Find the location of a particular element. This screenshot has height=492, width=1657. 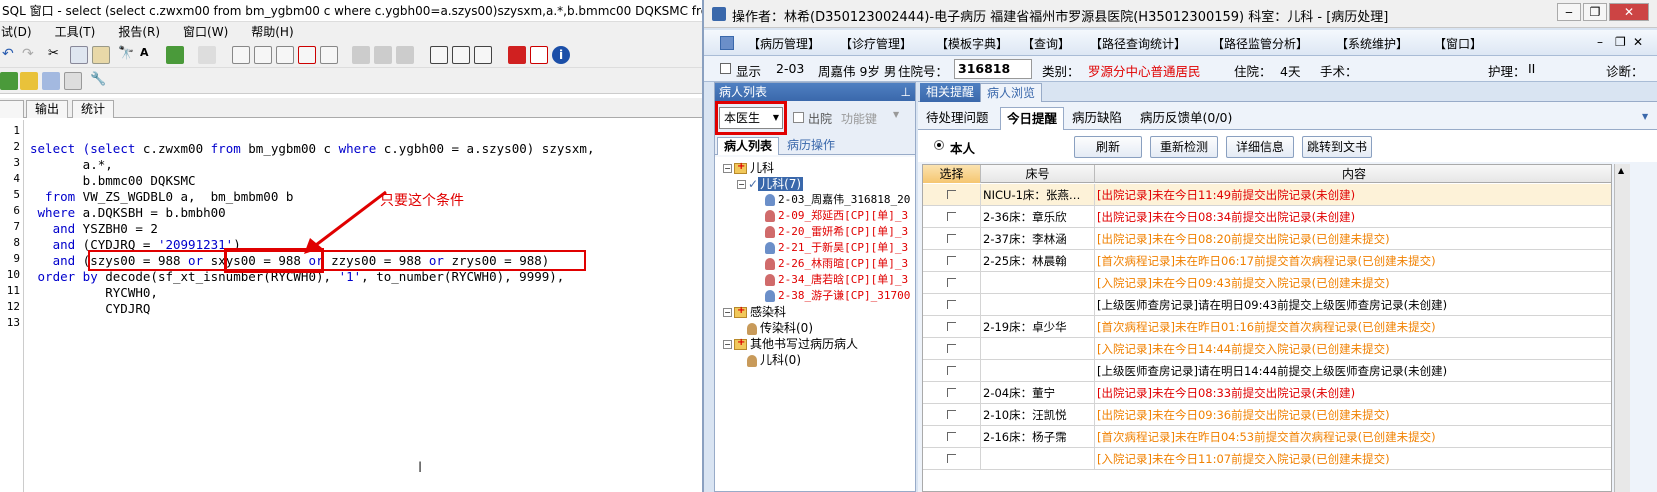

jump-to-document-button: 跳转到文书 is located at coordinates (1337, 147).